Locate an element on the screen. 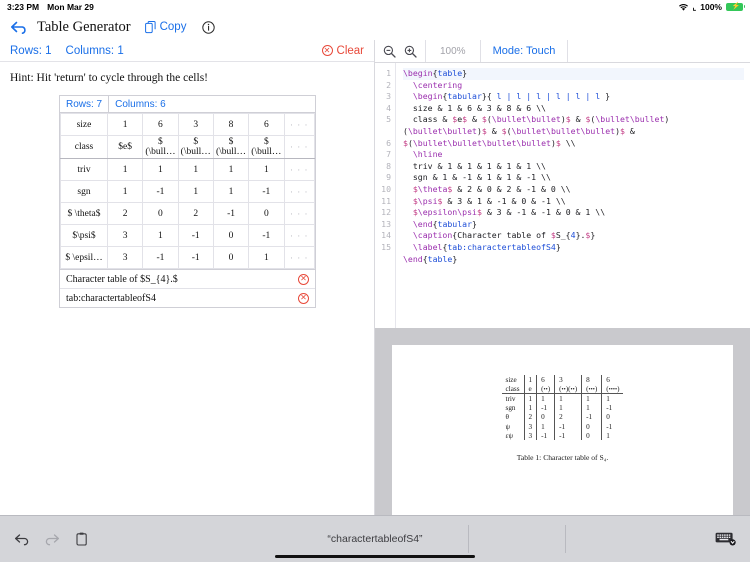 This screenshot has width=750, height=562. grid-cell-label: class is located at coordinates (84, 147).